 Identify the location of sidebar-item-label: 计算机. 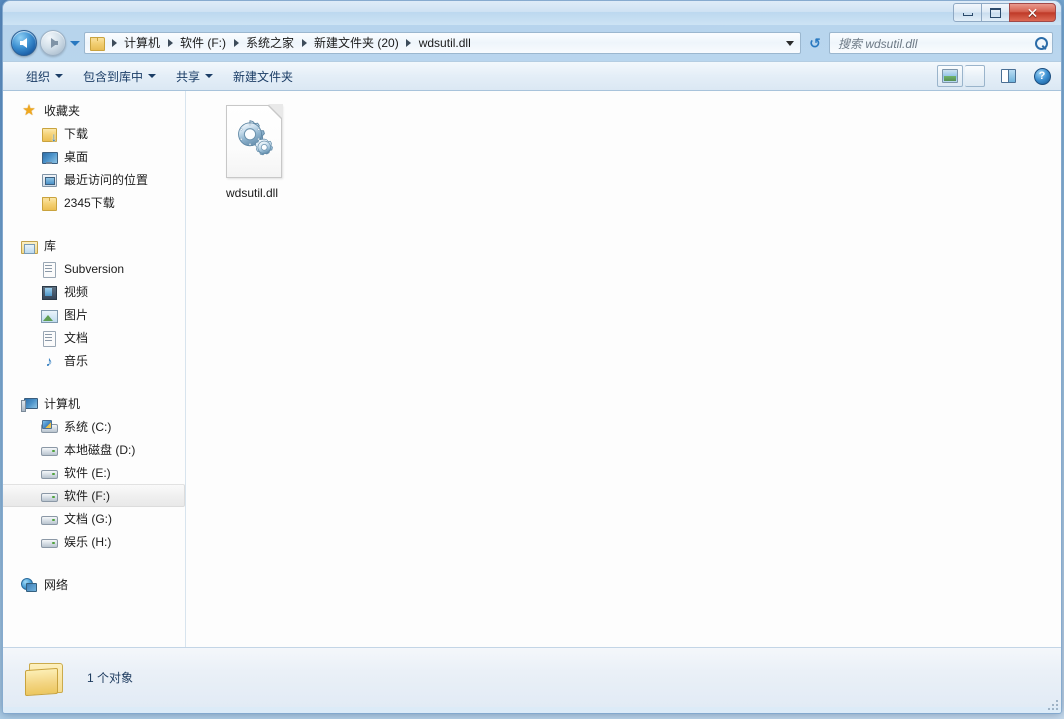
(62, 404).